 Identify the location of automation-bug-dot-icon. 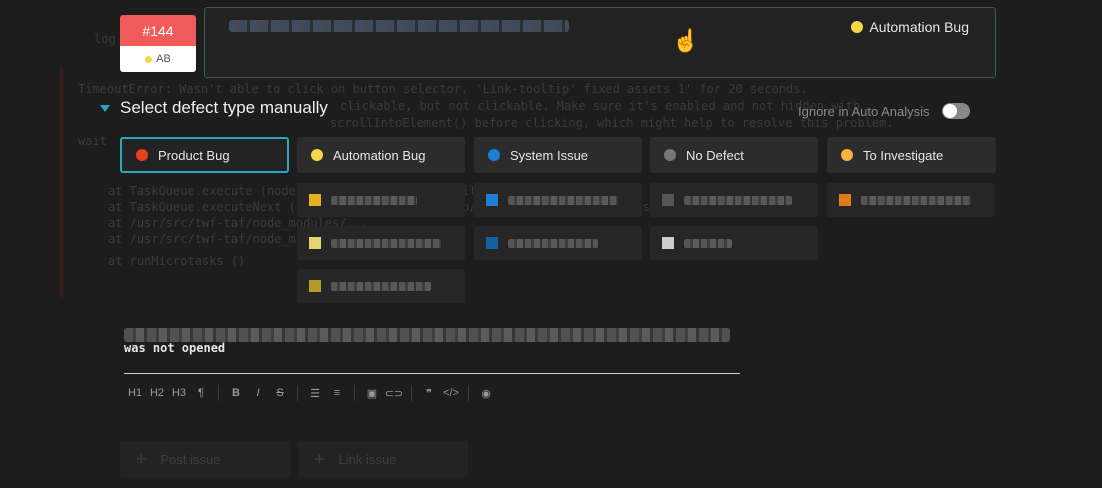
(317, 155).